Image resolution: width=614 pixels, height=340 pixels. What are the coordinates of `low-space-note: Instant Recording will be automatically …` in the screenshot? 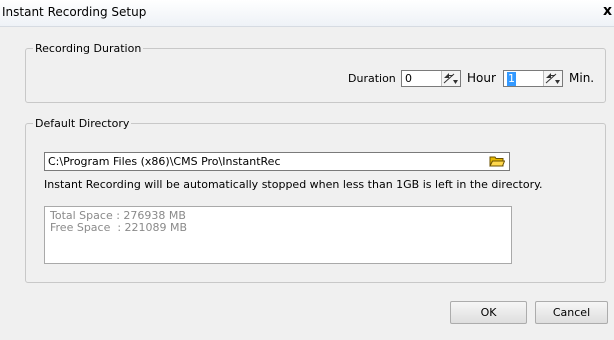 It's located at (293, 184).